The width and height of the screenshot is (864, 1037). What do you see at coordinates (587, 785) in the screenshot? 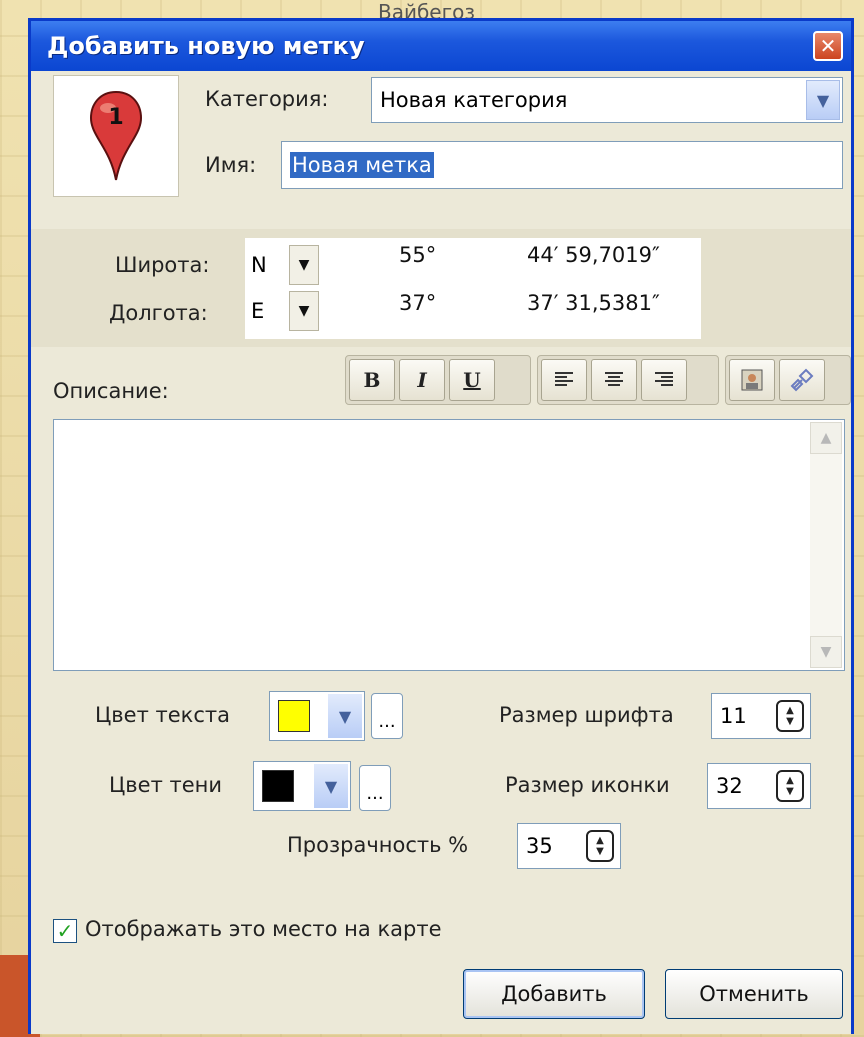
I see `icon-size-label: Размер иконки` at bounding box center [587, 785].